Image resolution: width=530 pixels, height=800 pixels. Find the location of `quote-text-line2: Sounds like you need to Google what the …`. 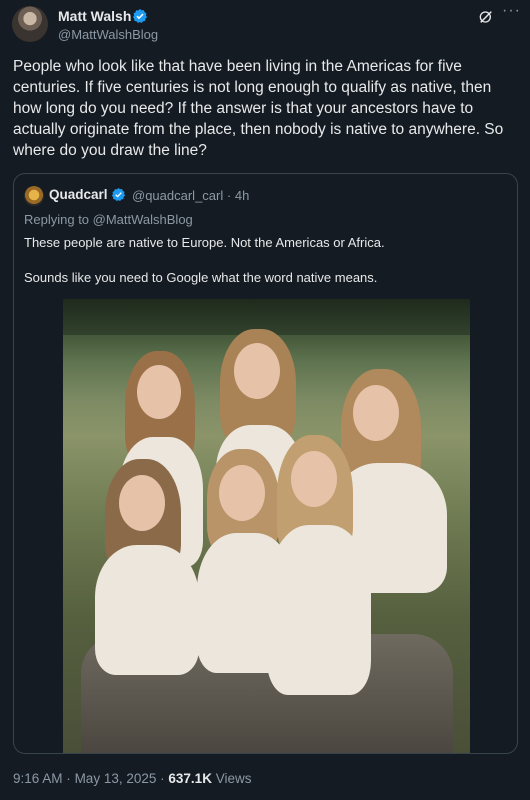

quote-text-line2: Sounds like you need to Google what the … is located at coordinates (201, 277).